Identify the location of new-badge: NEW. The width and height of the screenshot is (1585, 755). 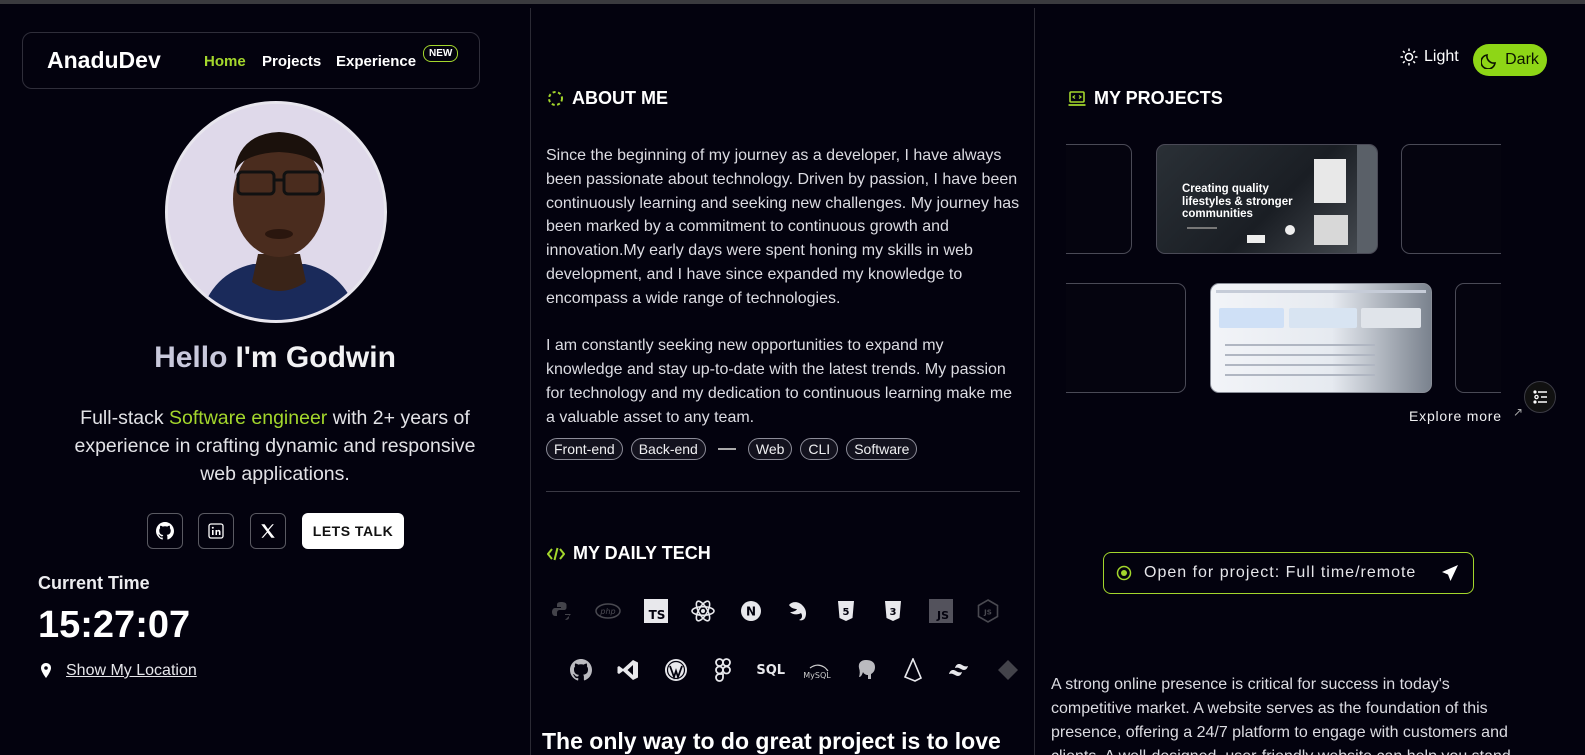
(441, 53).